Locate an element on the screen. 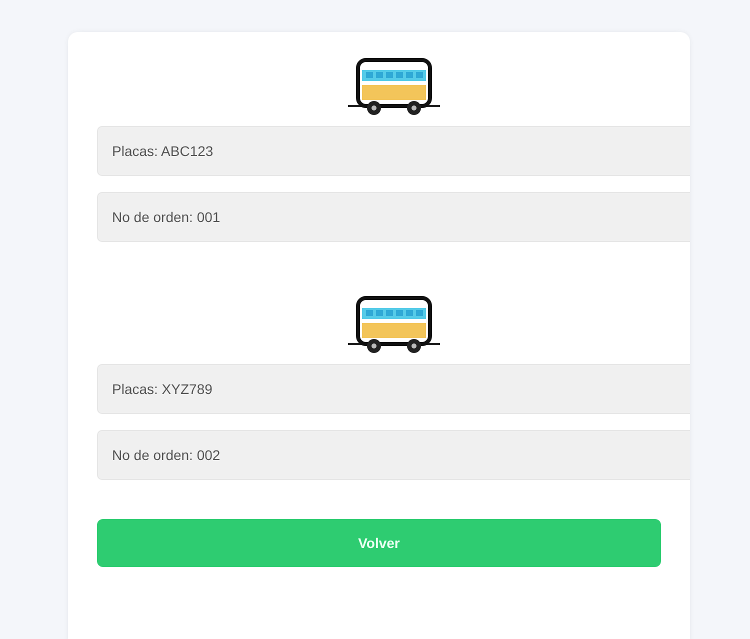 This screenshot has height=639, width=750. back-button: Volver is located at coordinates (379, 543).